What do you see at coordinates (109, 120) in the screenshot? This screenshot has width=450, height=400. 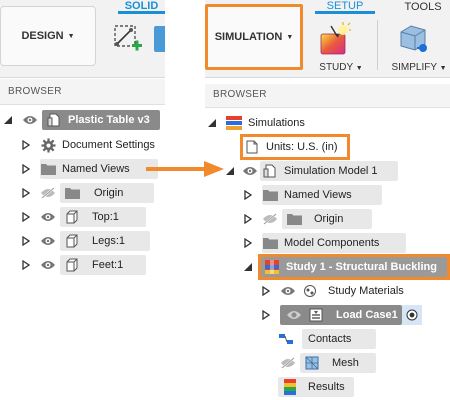 I see `tree-root-label: Plastic Table v3` at bounding box center [109, 120].